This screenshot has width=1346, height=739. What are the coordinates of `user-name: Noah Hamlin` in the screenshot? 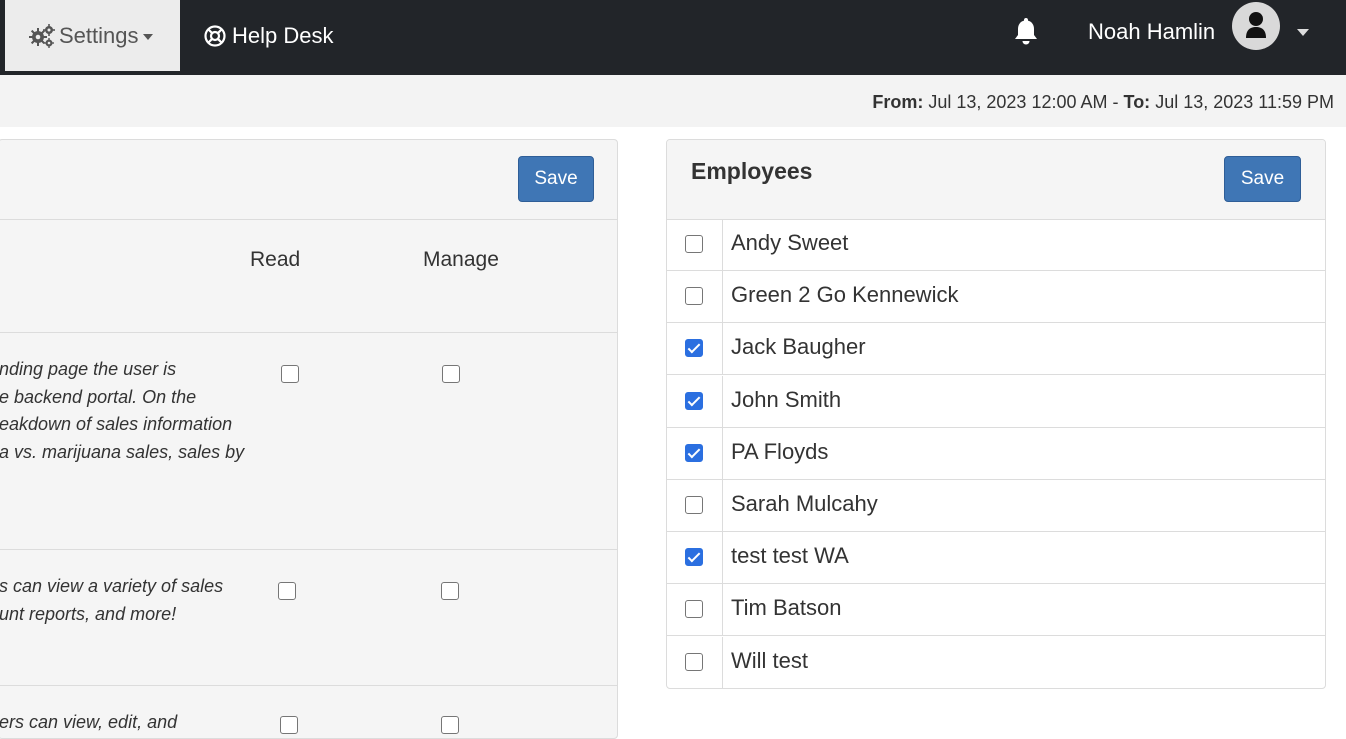 It's located at (1152, 31).